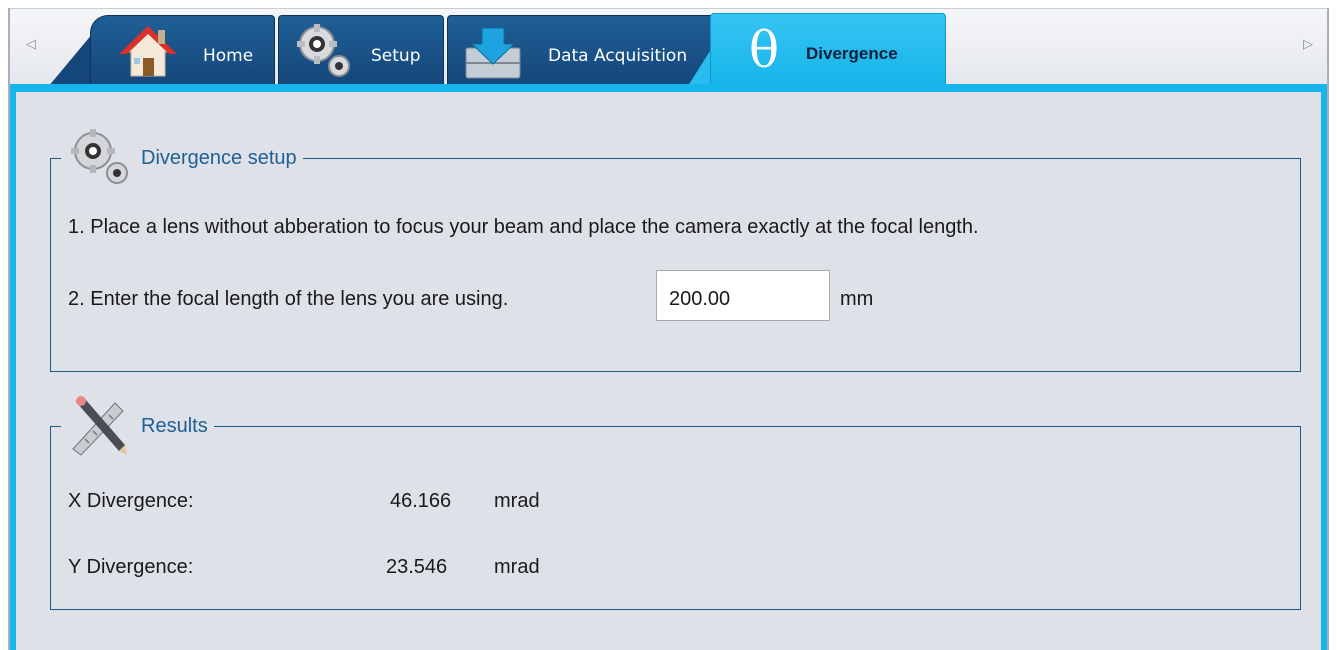 This screenshot has height=650, width=1337. What do you see at coordinates (852, 53) in the screenshot?
I see `tab-divergence-label: Divergence` at bounding box center [852, 53].